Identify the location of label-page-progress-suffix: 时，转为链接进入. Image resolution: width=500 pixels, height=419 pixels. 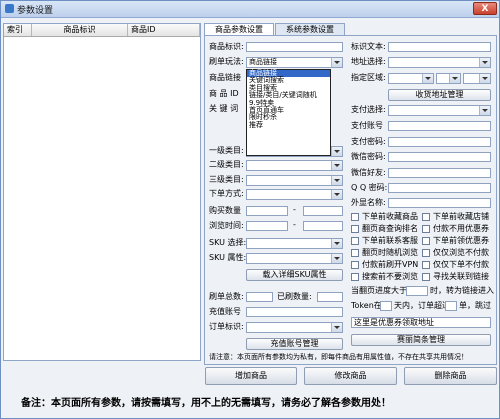
(462, 290).